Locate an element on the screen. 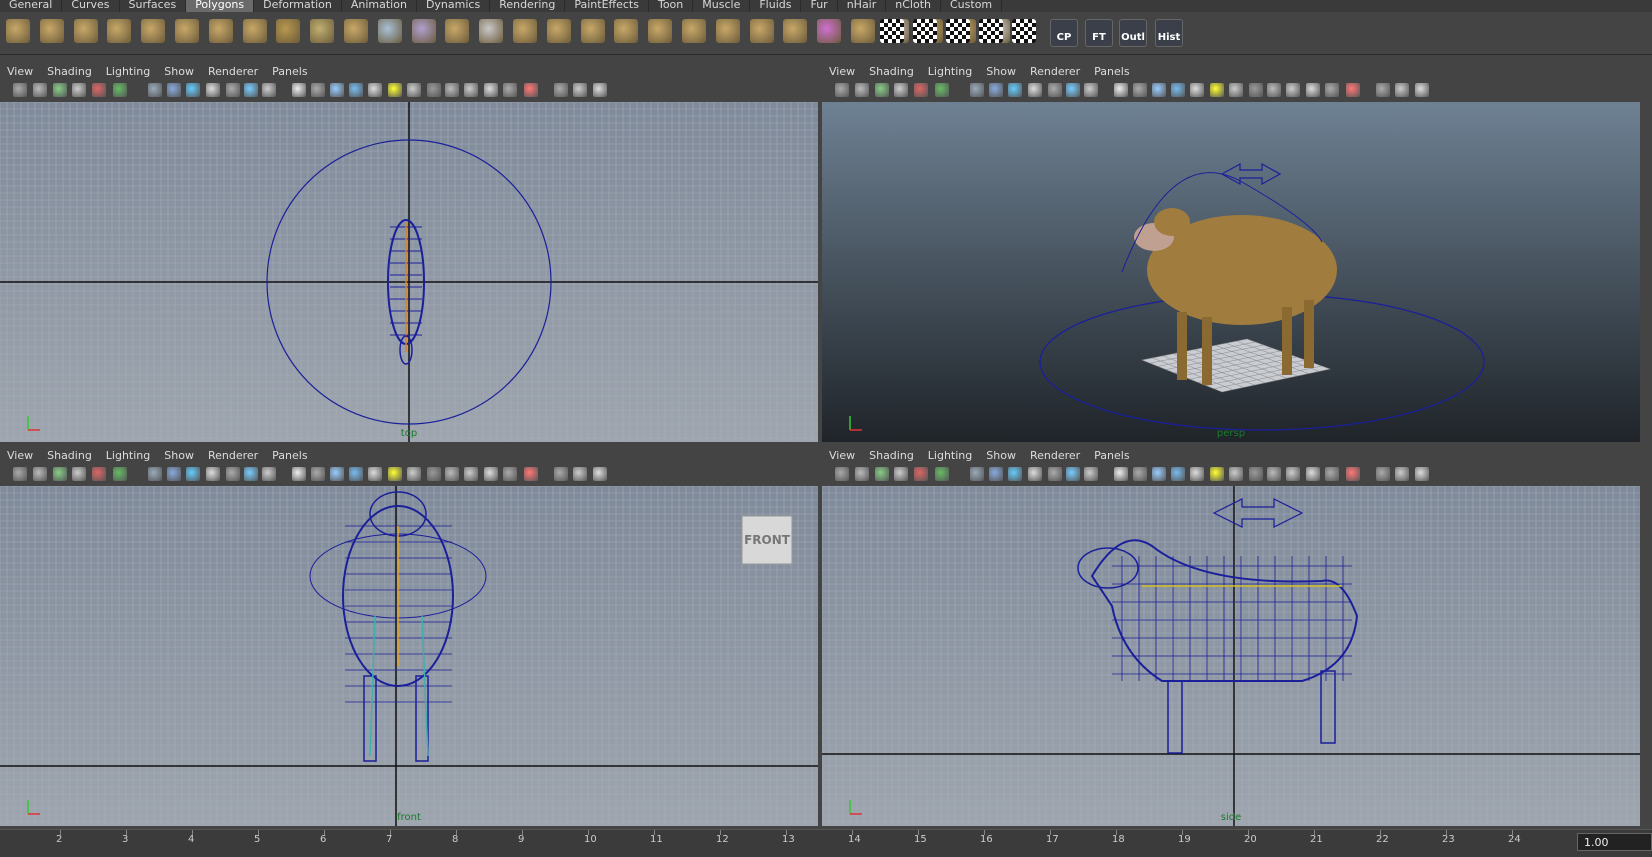  smooth-shade-icon is located at coordinates (1015, 474).